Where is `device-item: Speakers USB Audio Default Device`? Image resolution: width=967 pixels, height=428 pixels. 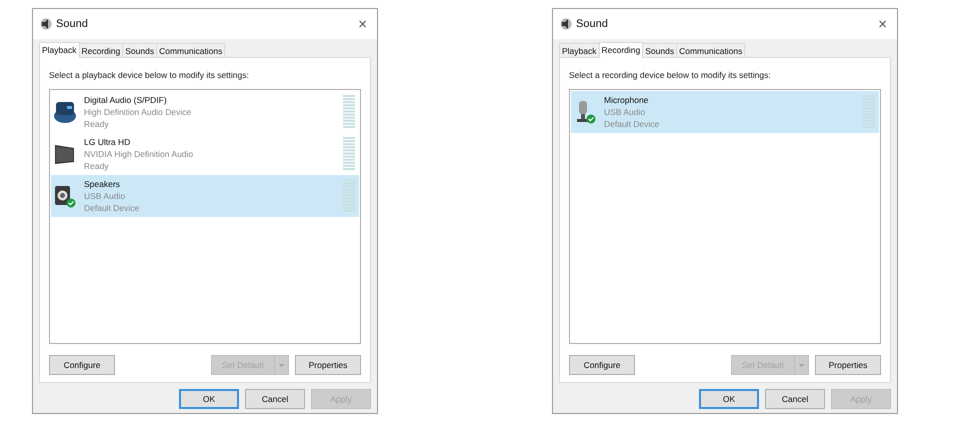
device-item: Speakers USB Audio Default Device is located at coordinates (205, 196).